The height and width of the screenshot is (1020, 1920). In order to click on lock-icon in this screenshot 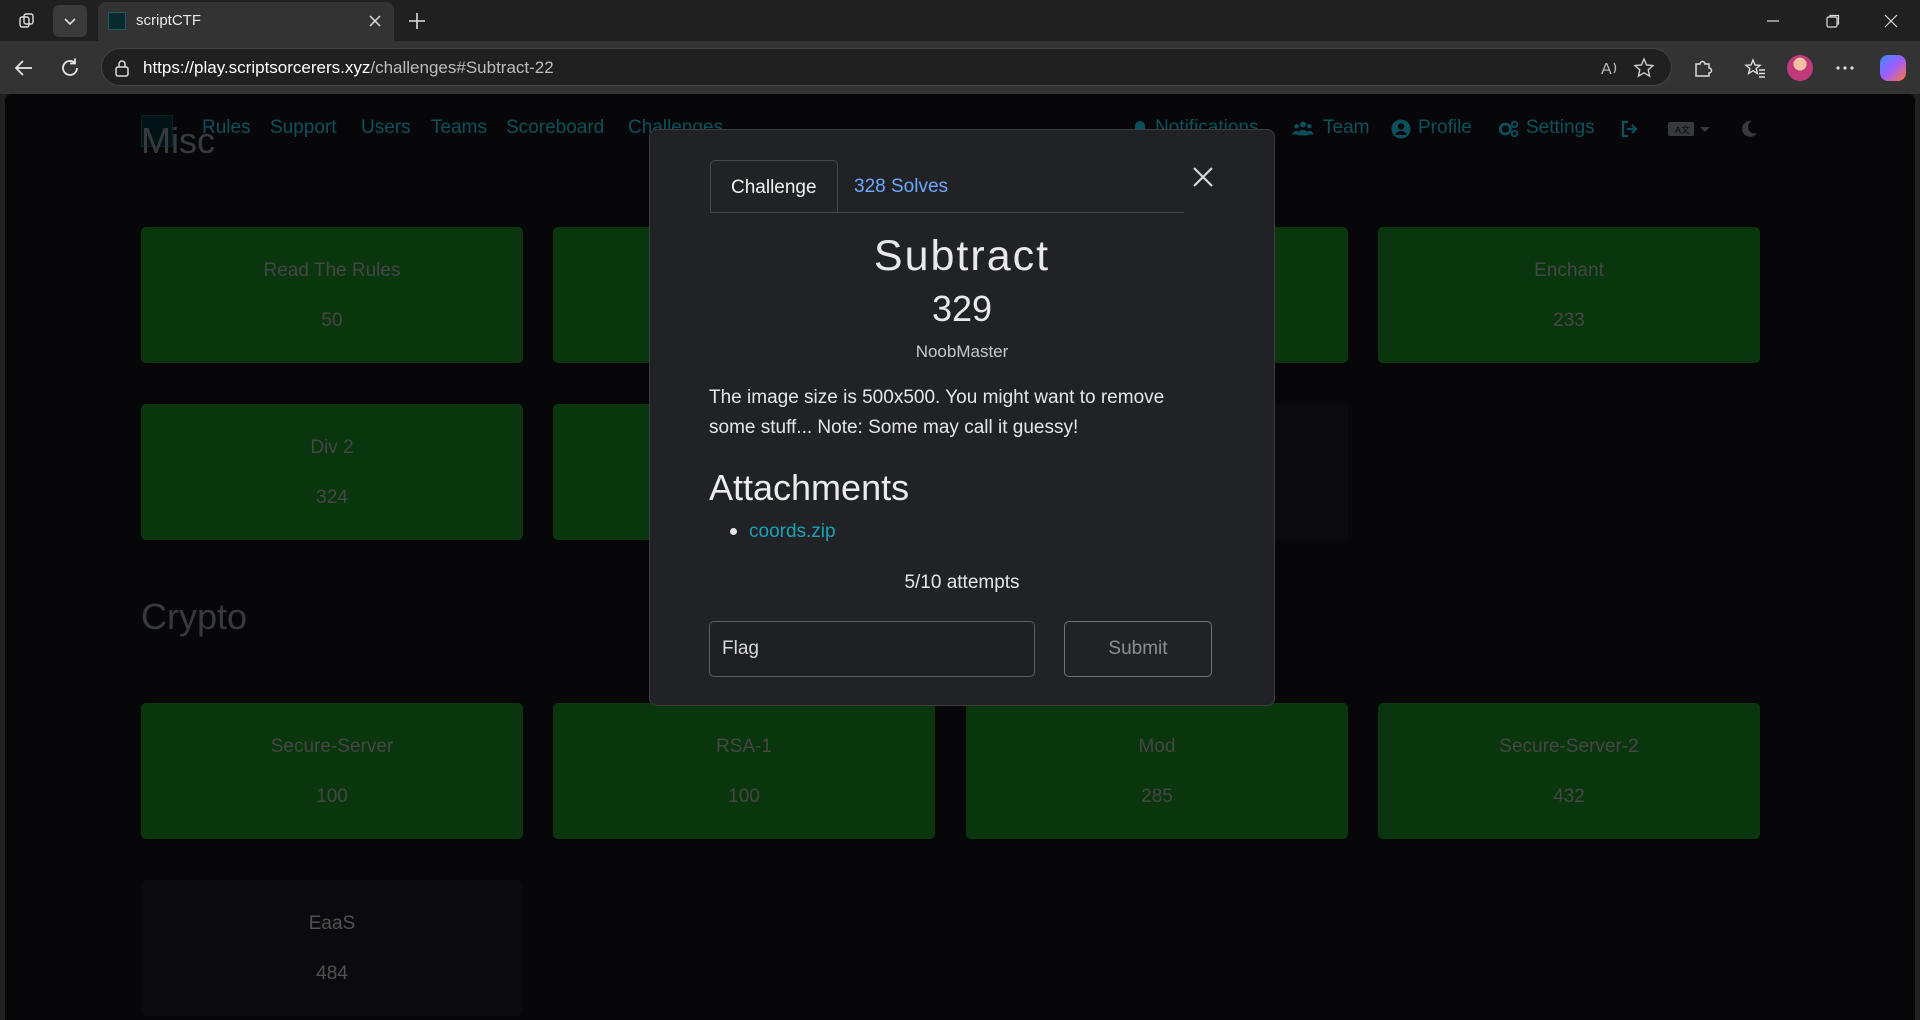, I will do `click(122, 68)`.